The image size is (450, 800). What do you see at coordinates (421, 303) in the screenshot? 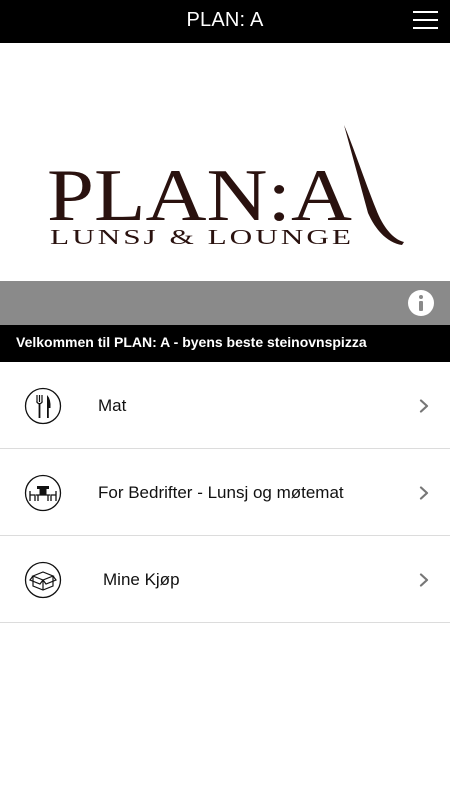
I see `info-icon` at bounding box center [421, 303].